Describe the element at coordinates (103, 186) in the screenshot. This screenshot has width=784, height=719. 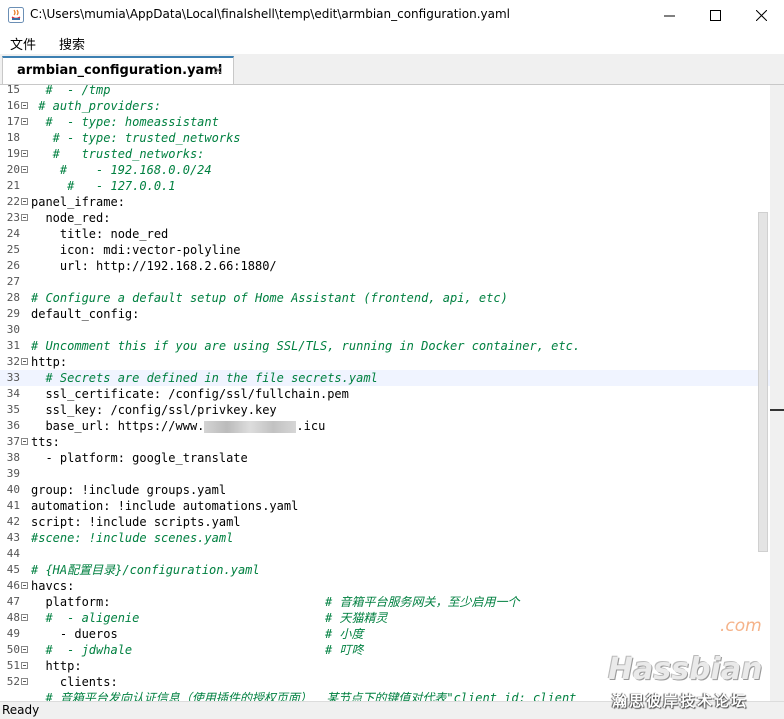
I see `code-text: # - 127.0.0.1` at that location.